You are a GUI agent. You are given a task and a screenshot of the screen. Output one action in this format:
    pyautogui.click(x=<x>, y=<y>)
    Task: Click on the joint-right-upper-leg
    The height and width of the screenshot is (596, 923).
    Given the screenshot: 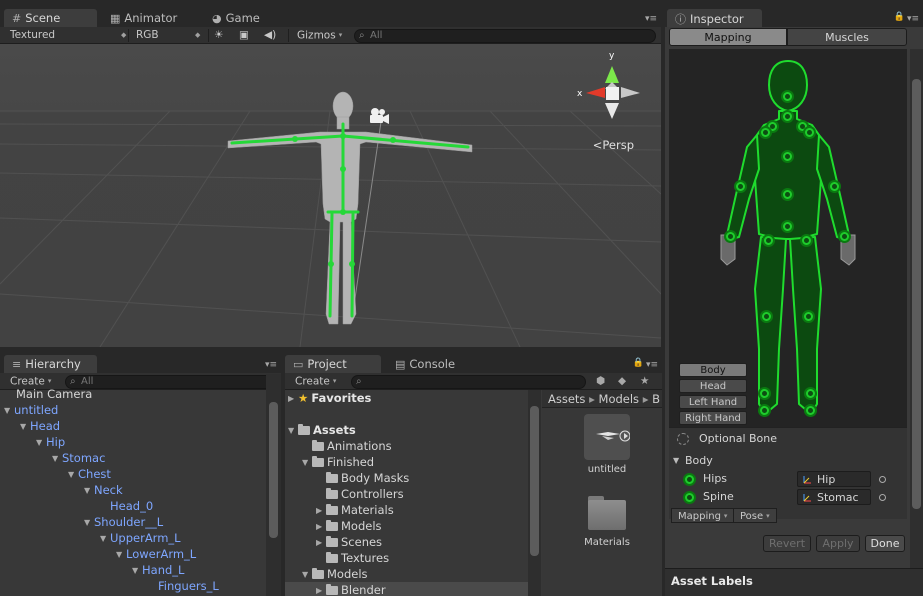 What is the action you would take?
    pyautogui.click(x=768, y=240)
    